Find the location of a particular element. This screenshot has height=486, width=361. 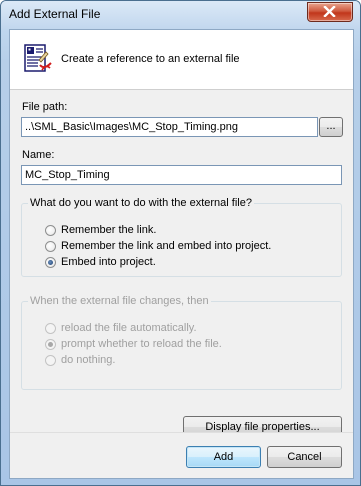

cancel-button: Cancel is located at coordinates (304, 457).